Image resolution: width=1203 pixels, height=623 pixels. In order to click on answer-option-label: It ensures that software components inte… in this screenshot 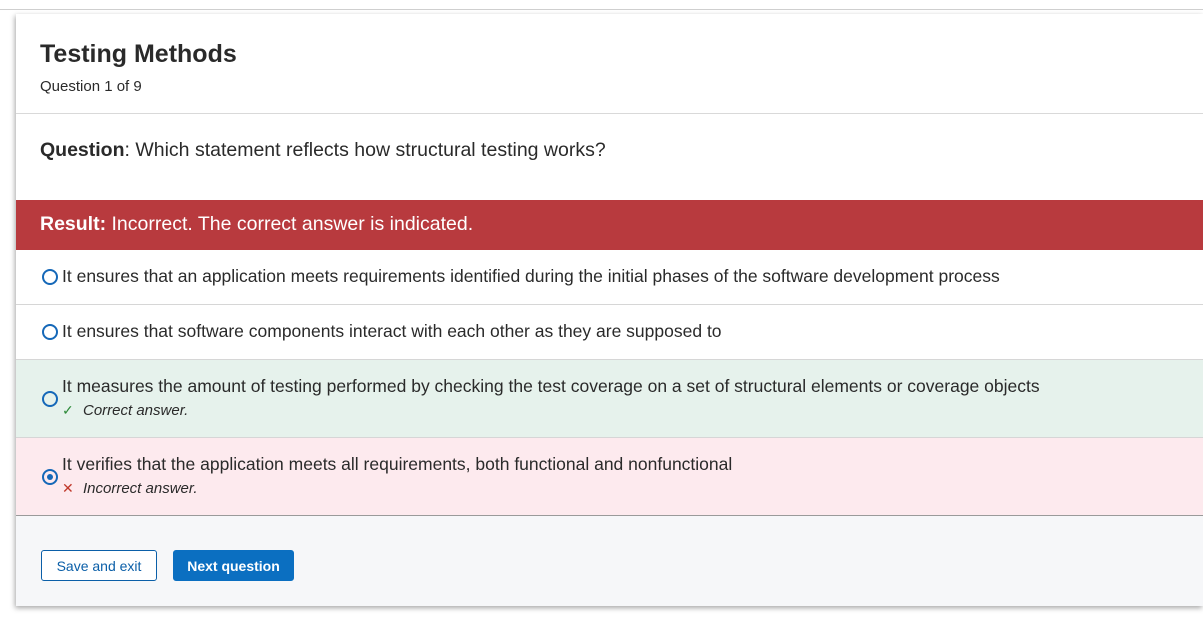, I will do `click(392, 331)`.